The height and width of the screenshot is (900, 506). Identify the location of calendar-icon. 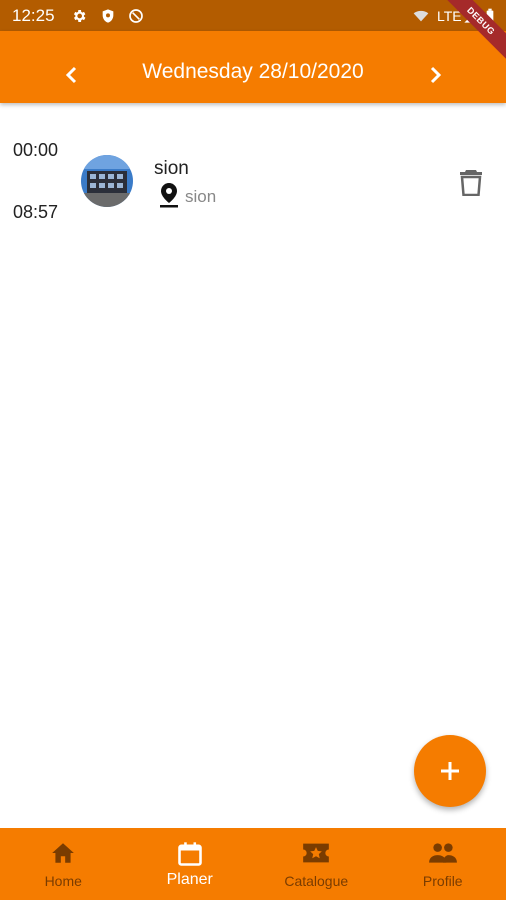
(189, 854).